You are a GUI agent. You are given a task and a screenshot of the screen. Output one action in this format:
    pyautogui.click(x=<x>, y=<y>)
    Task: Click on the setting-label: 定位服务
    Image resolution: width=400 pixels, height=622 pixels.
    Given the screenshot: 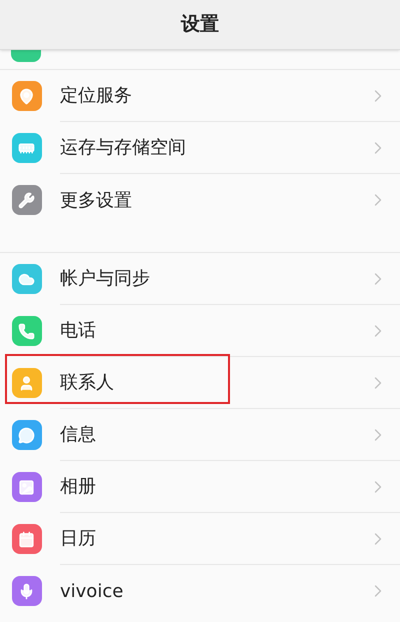 What is the action you would take?
    pyautogui.click(x=214, y=95)
    